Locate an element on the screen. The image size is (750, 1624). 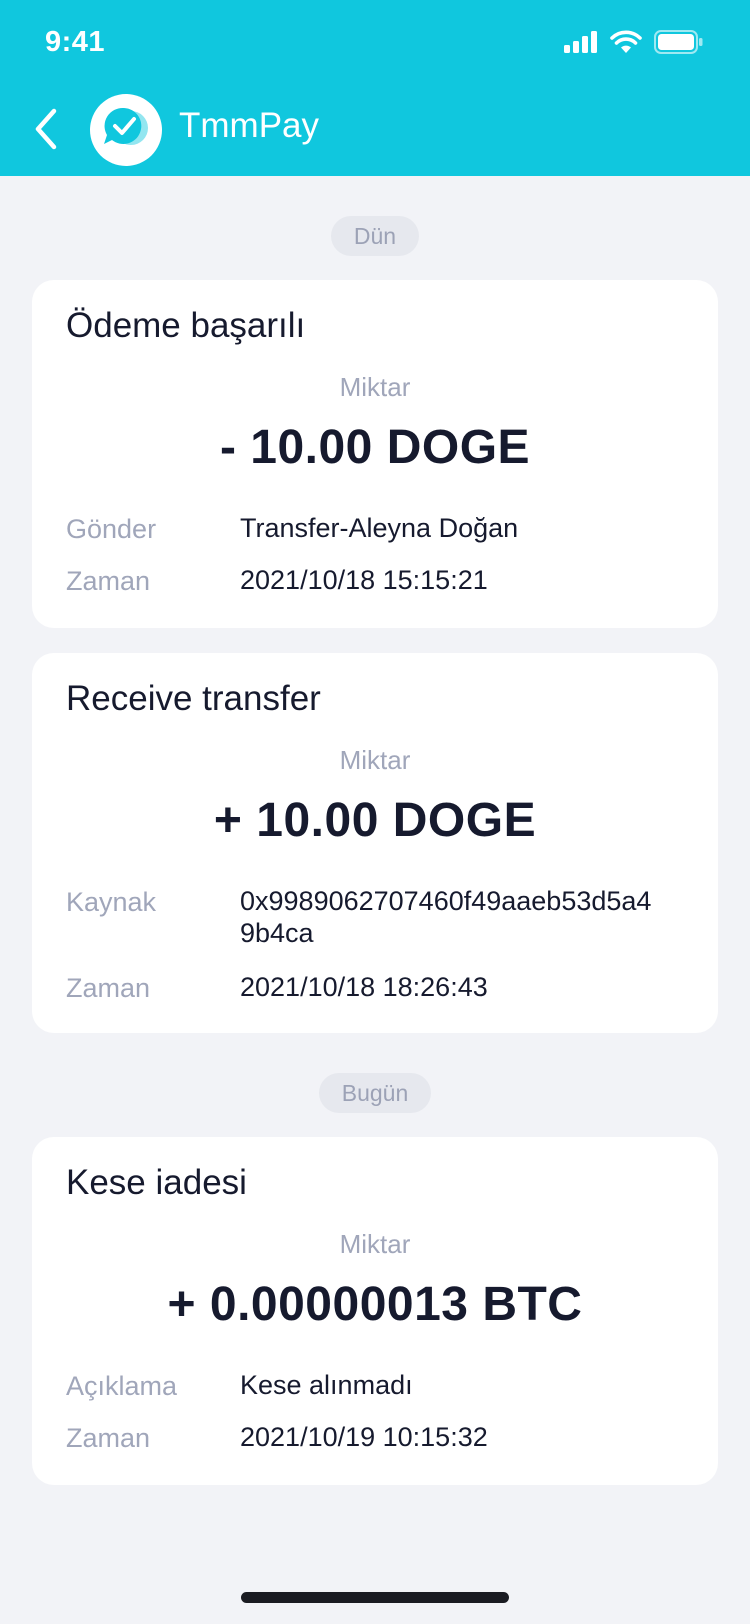
back-button is located at coordinates (46, 131).